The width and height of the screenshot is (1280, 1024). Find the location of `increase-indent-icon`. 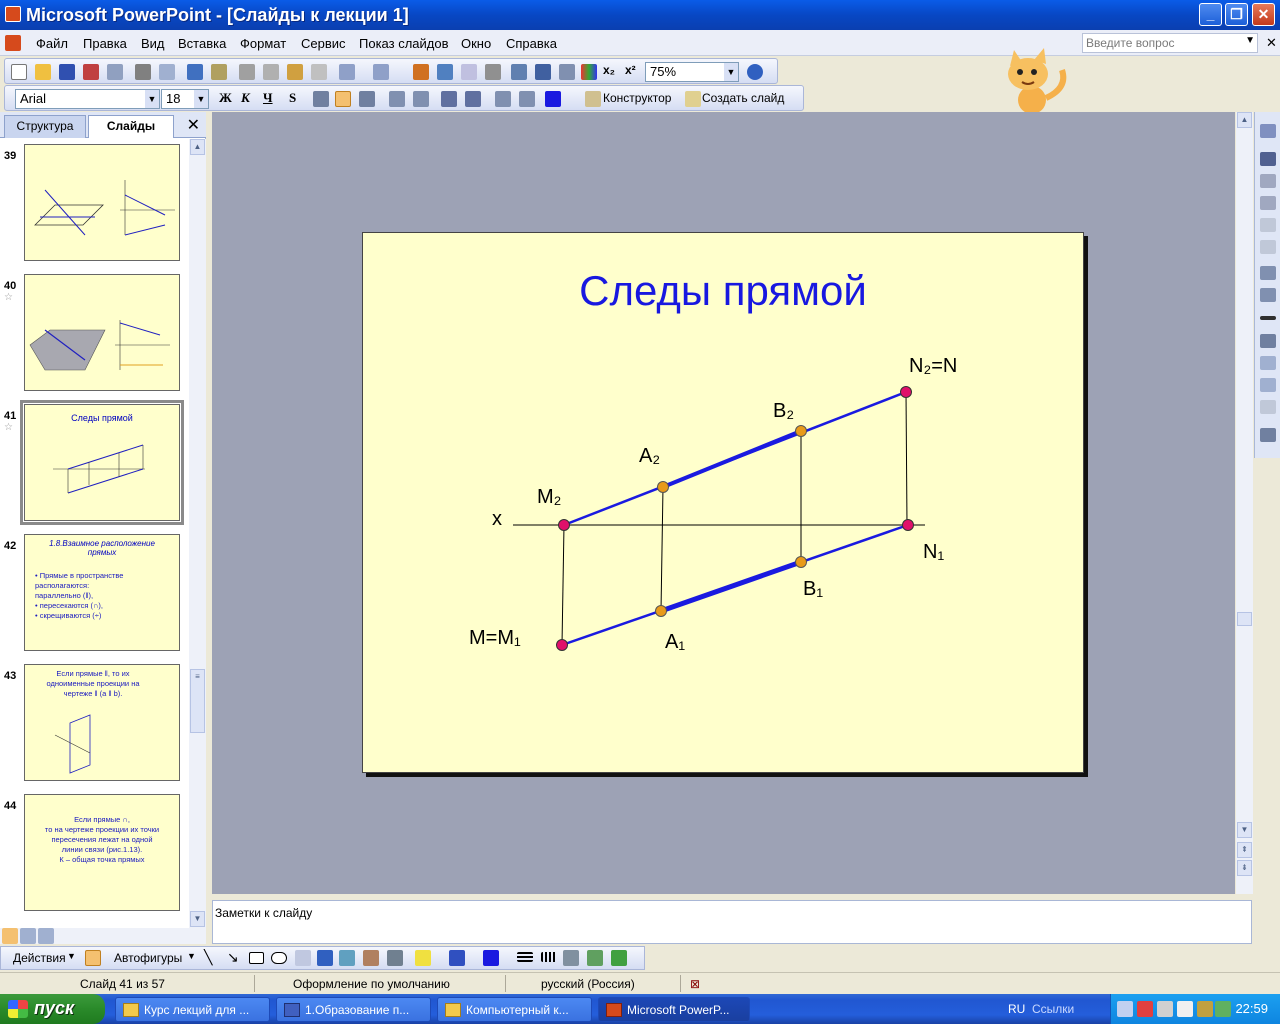

increase-indent-icon is located at coordinates (527, 99).